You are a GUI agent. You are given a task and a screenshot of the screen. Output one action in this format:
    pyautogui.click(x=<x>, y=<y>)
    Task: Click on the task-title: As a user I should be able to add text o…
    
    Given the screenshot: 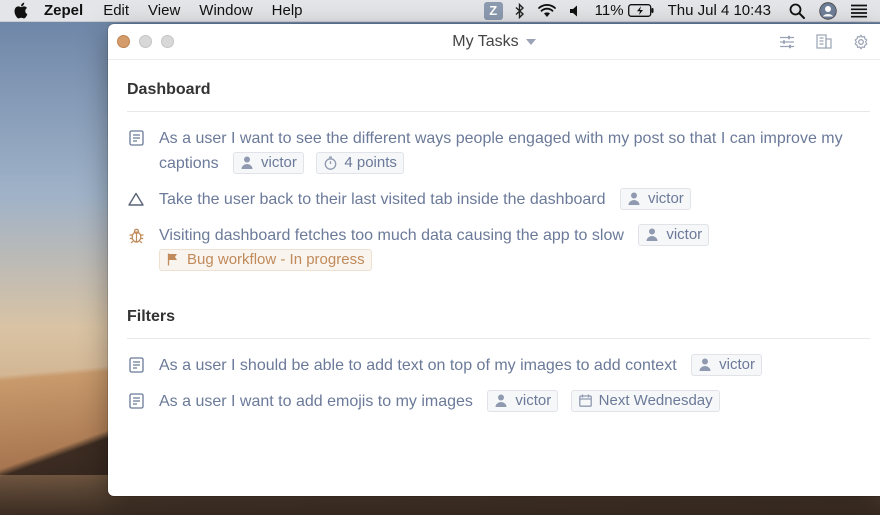 What is the action you would take?
    pyautogui.click(x=418, y=365)
    